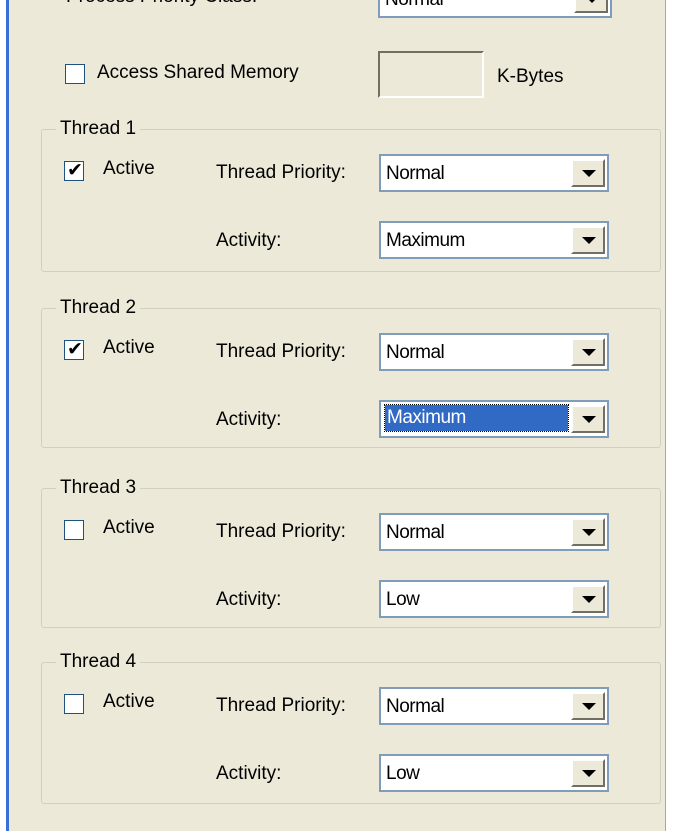 The height and width of the screenshot is (831, 679). Describe the element at coordinates (495, 9) in the screenshot. I see `process-priority-select: Normal` at that location.